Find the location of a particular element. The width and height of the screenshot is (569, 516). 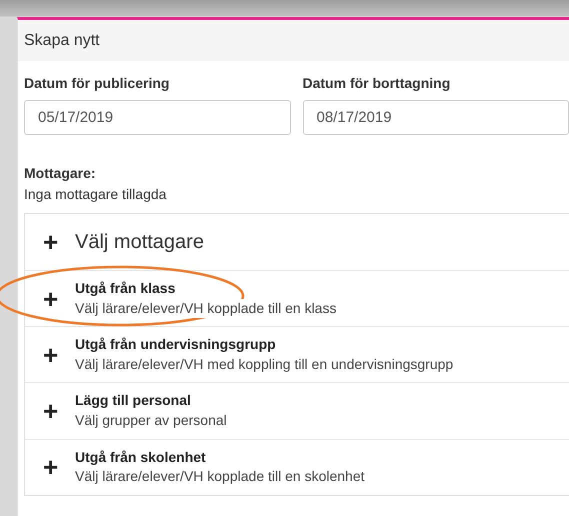

option-title: Utgå från klass is located at coordinates (125, 289).